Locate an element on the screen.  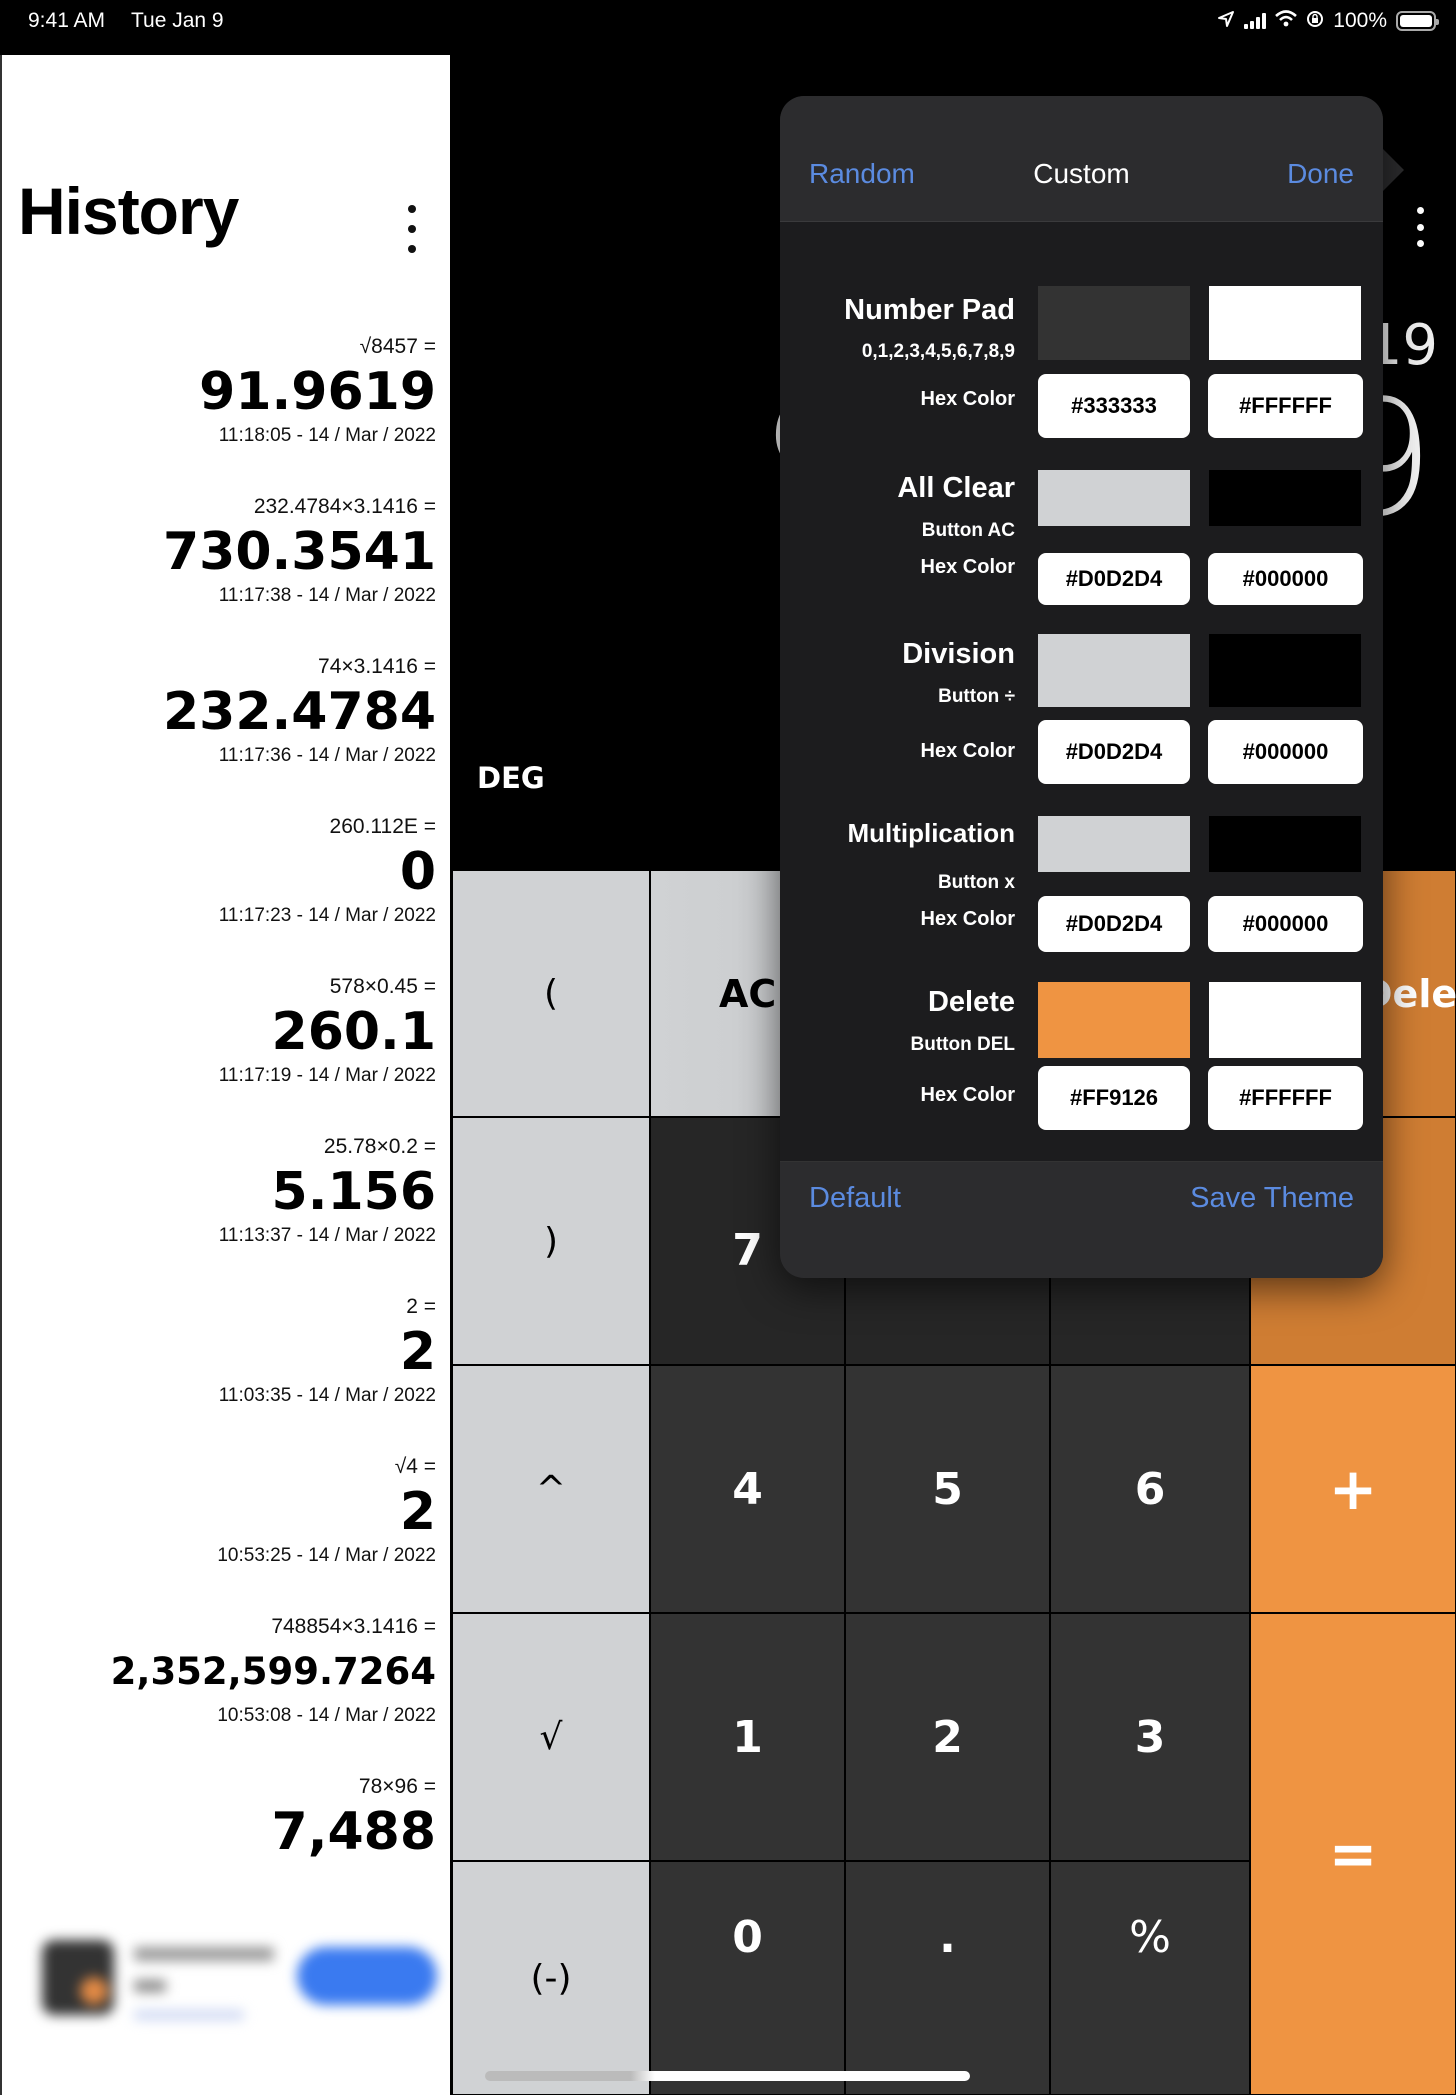
division-background-swatch is located at coordinates (1114, 670).